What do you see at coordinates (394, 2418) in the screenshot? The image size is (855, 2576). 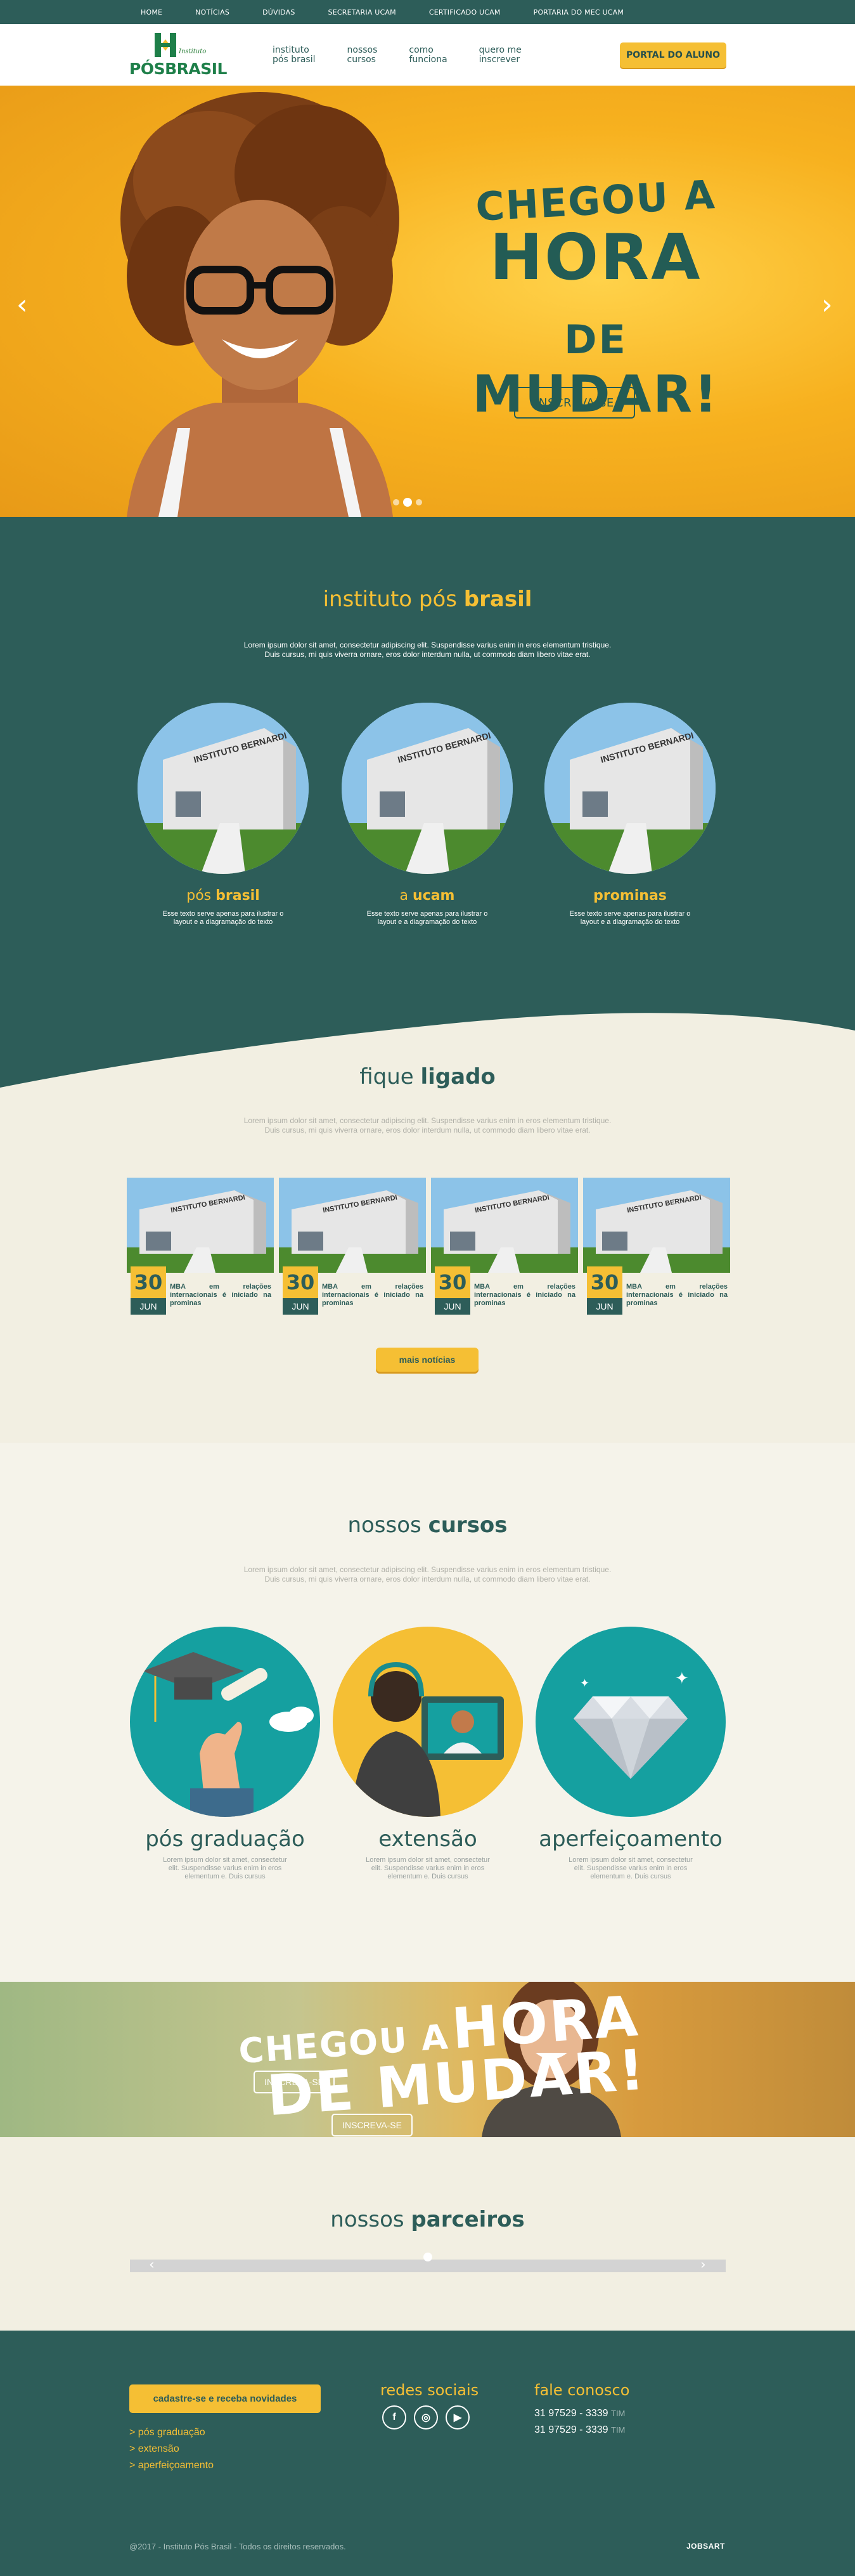 I see `facebook-icon: f` at bounding box center [394, 2418].